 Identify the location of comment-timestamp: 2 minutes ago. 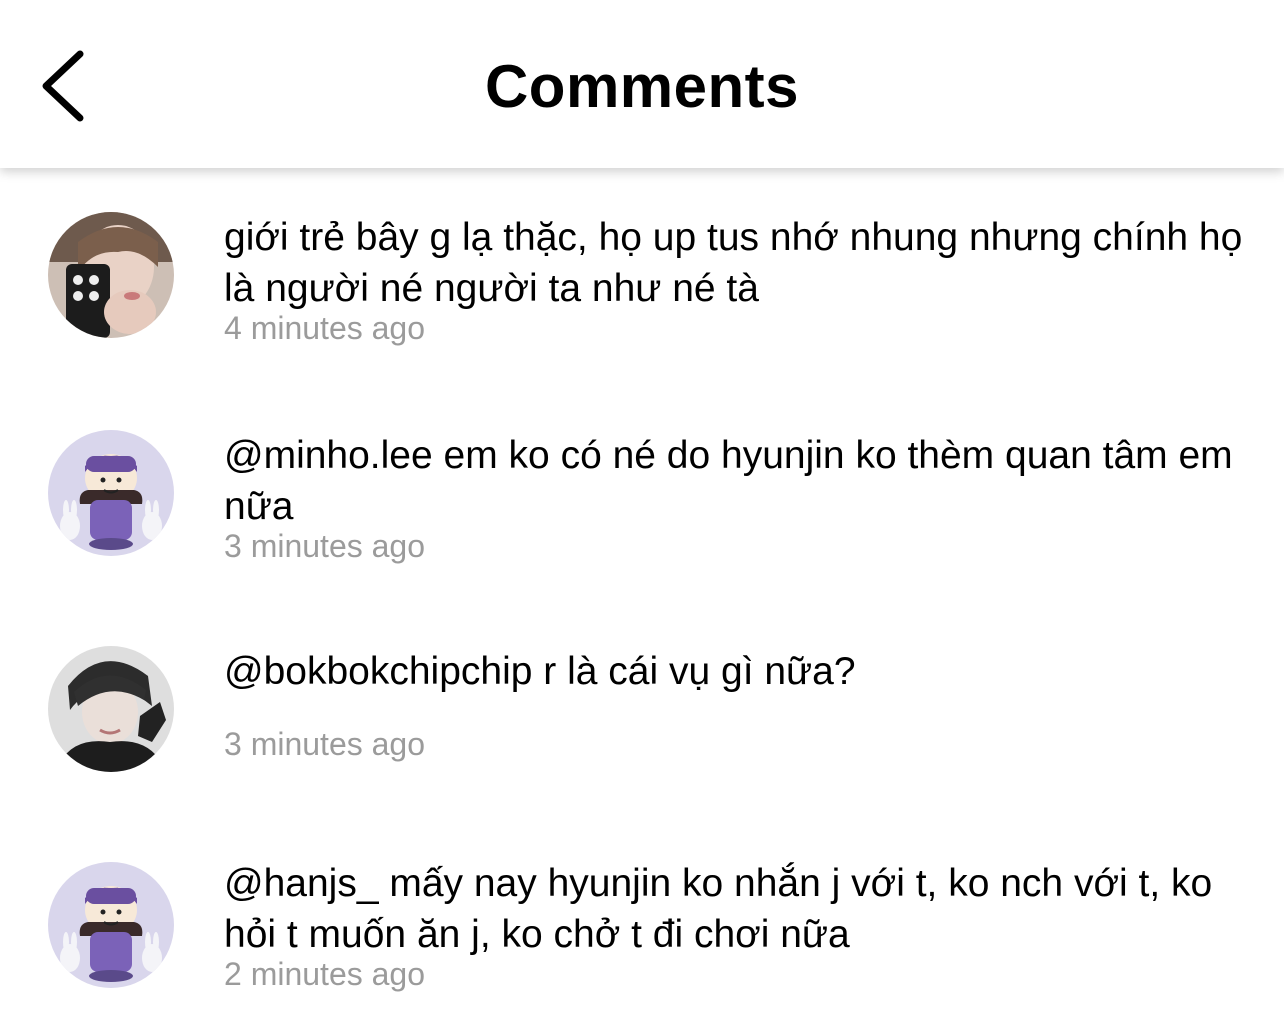
(325, 974).